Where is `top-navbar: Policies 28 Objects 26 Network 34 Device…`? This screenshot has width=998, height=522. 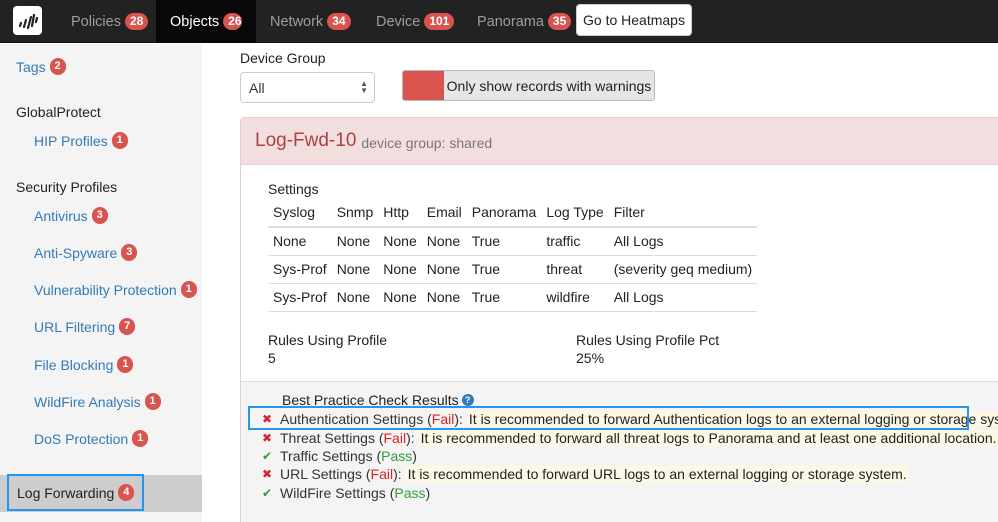 top-navbar: Policies 28 Objects 26 Network 34 Device… is located at coordinates (499, 21).